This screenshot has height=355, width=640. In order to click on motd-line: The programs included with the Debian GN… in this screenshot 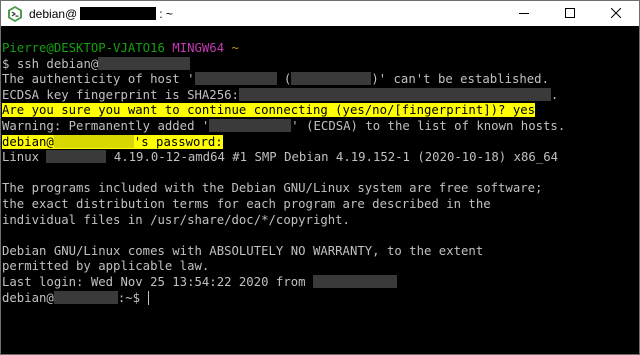, I will do `click(272, 188)`.